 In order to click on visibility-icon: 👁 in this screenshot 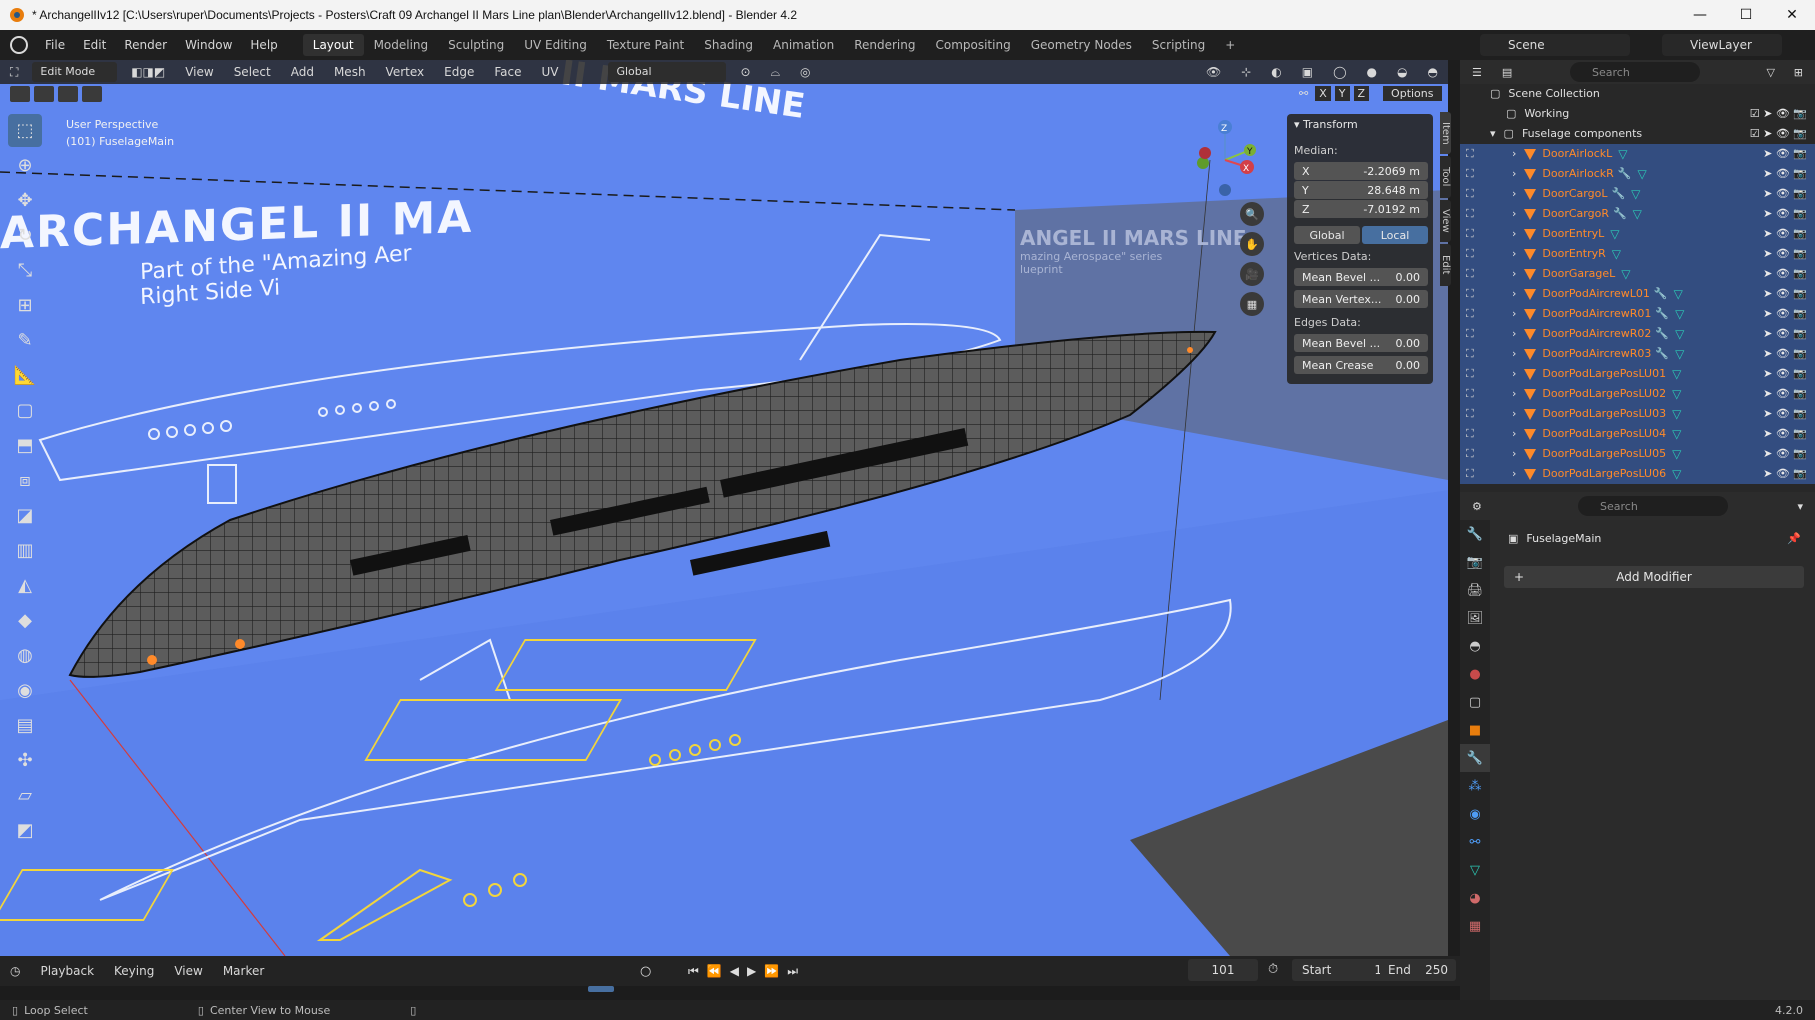, I will do `click(1213, 72)`.